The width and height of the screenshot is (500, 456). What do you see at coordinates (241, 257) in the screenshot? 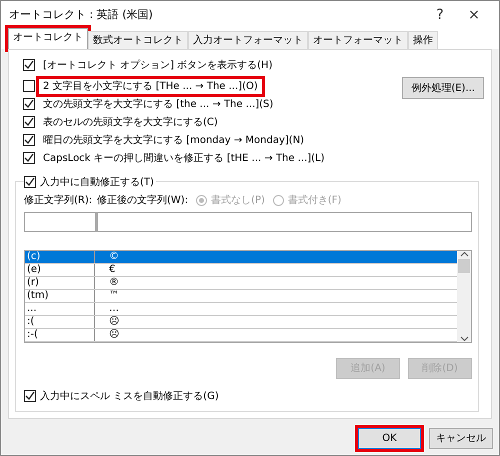
I see `list-row: (c) ©` at bounding box center [241, 257].